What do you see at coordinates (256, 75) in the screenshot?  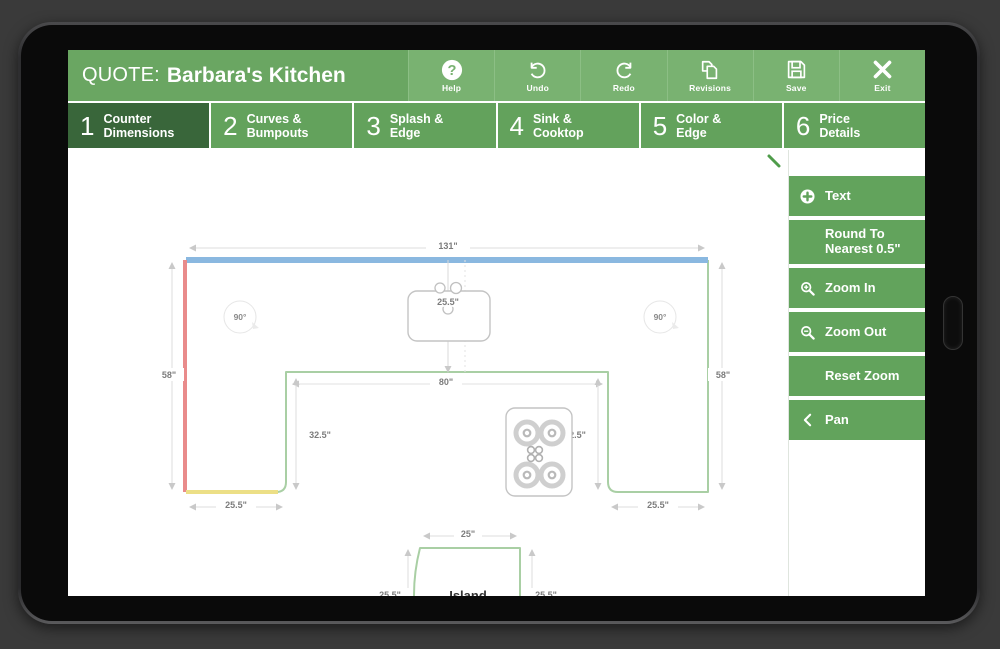 I see `quote-name: Barbara's Kitchen` at bounding box center [256, 75].